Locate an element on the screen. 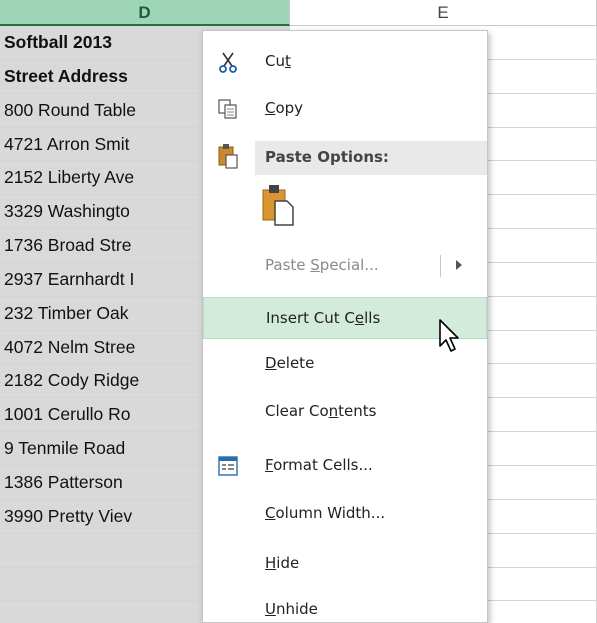 This screenshot has width=597, height=623. menu-item-cut: Cut is located at coordinates (345, 62).